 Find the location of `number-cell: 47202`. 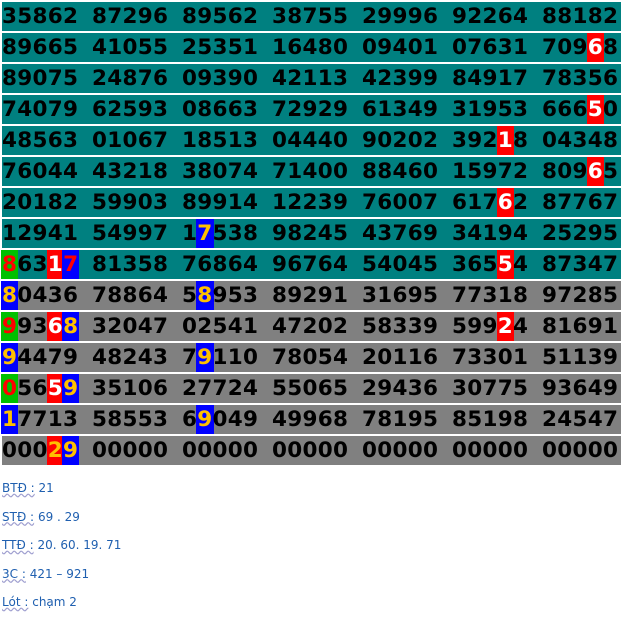

number-cell: 47202 is located at coordinates (310, 326).